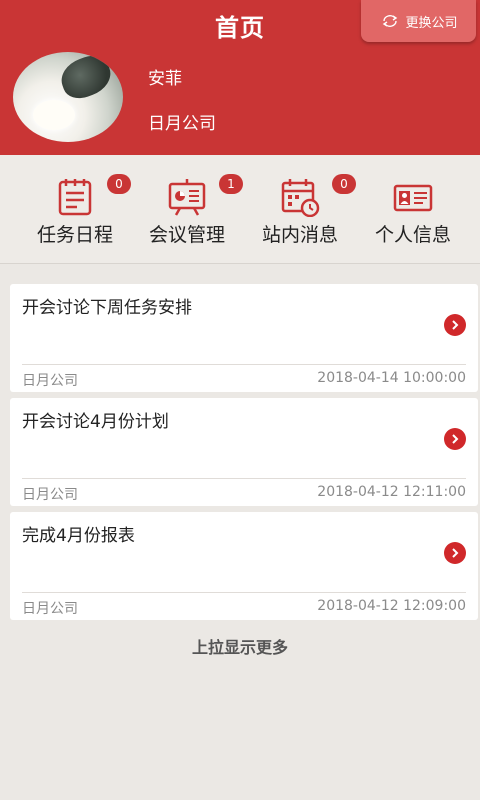 This screenshot has width=480, height=800. Describe the element at coordinates (299, 235) in the screenshot. I see `nav-label-messages: 站内消息` at that location.